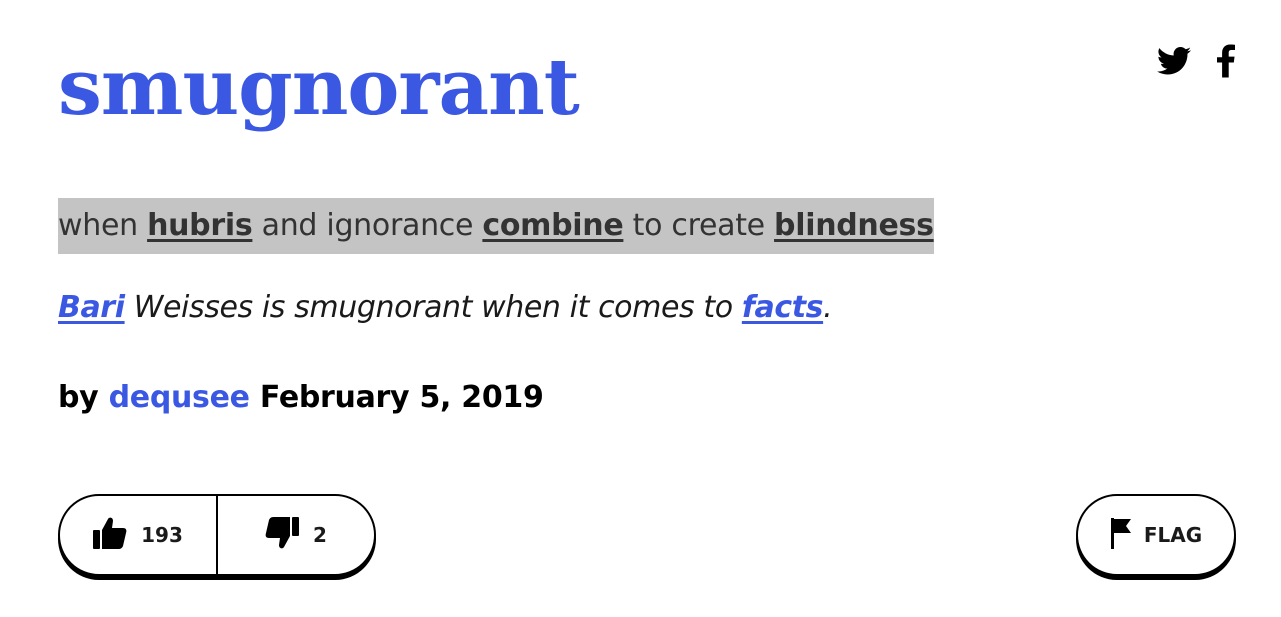 This screenshot has width=1281, height=617. I want to click on thumbs-down-icon, so click(282, 535).